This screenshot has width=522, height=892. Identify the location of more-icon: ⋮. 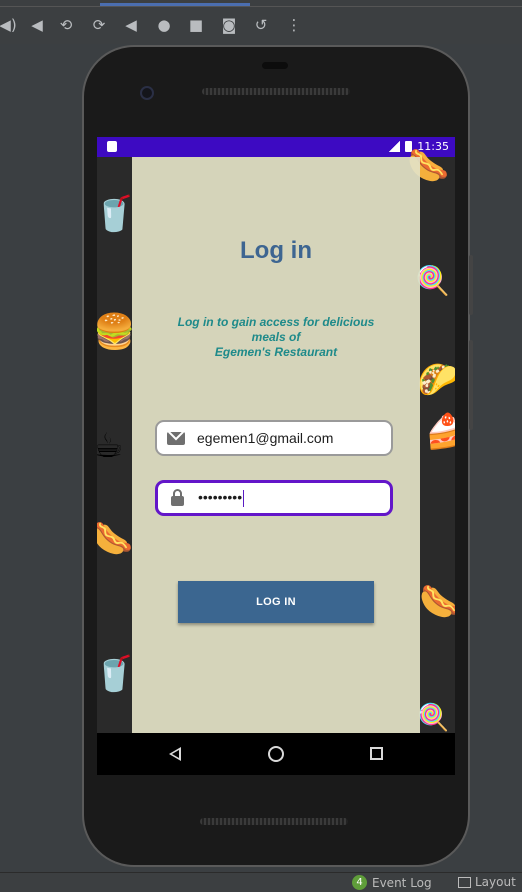
(294, 25).